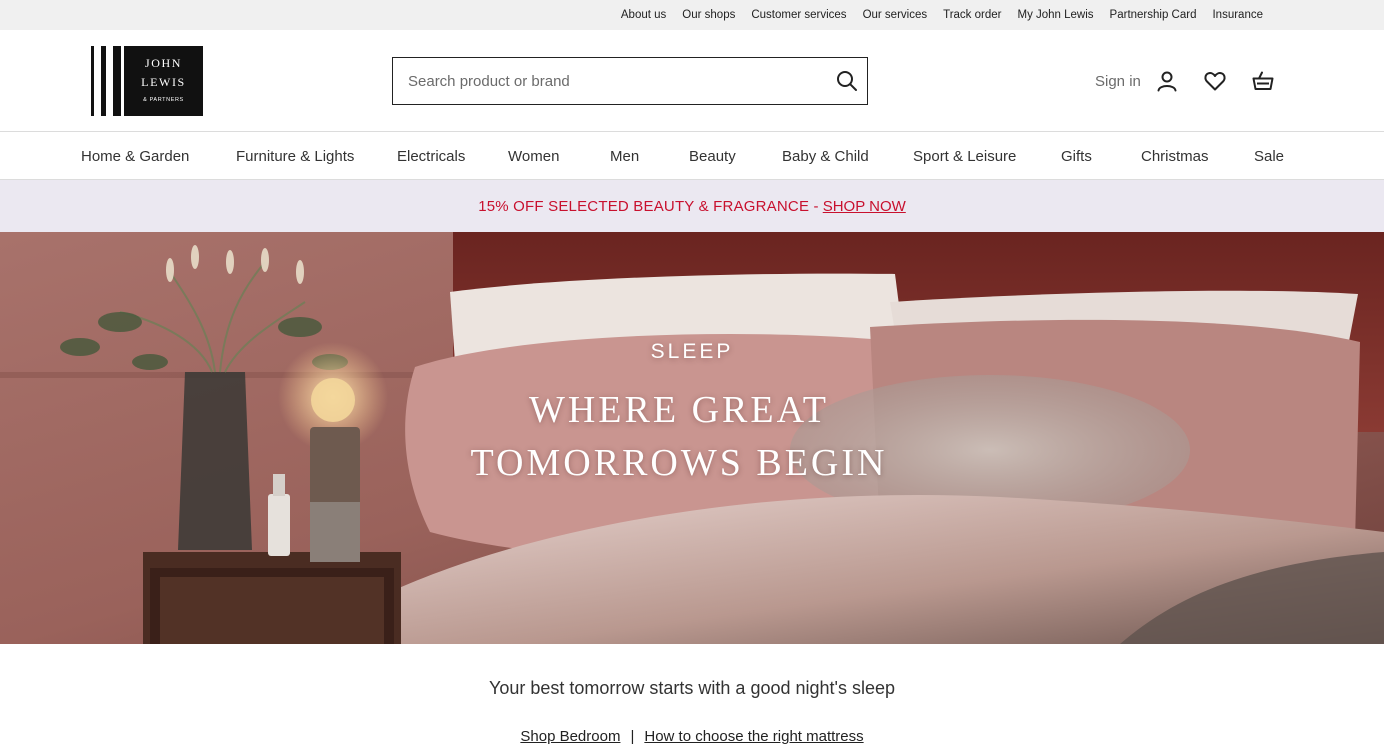 This screenshot has width=1384, height=751. I want to click on search-input, so click(608, 81).